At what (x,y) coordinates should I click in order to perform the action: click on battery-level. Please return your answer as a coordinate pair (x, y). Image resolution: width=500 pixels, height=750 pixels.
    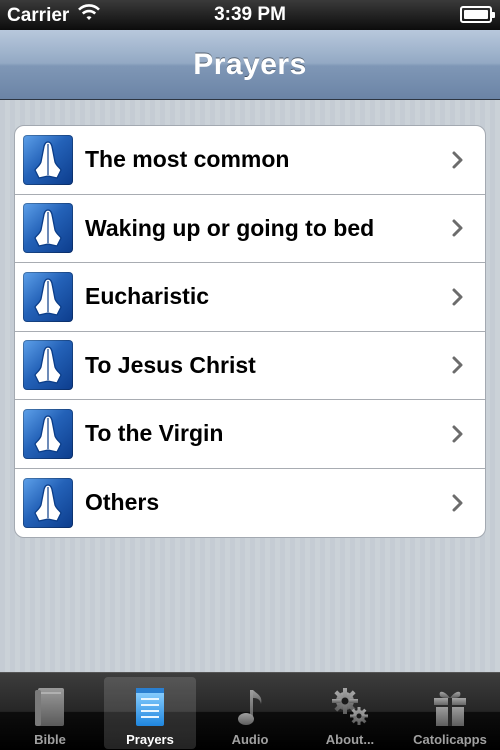
    Looking at the image, I should click on (476, 14).